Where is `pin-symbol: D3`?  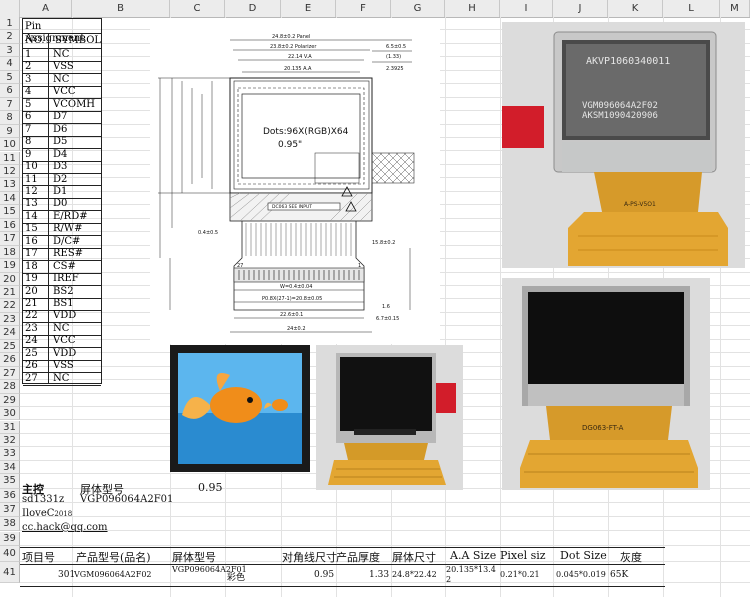
pin-symbol: D3 is located at coordinates (60, 167).